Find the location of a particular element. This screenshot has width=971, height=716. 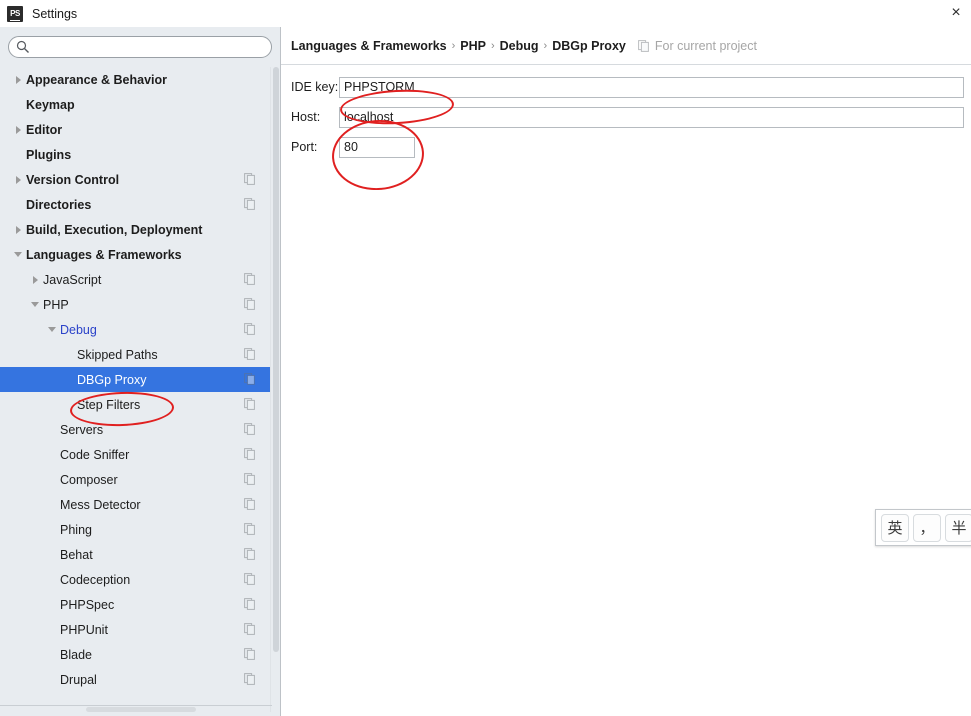

ide-key-label: IDE key: is located at coordinates (315, 87).